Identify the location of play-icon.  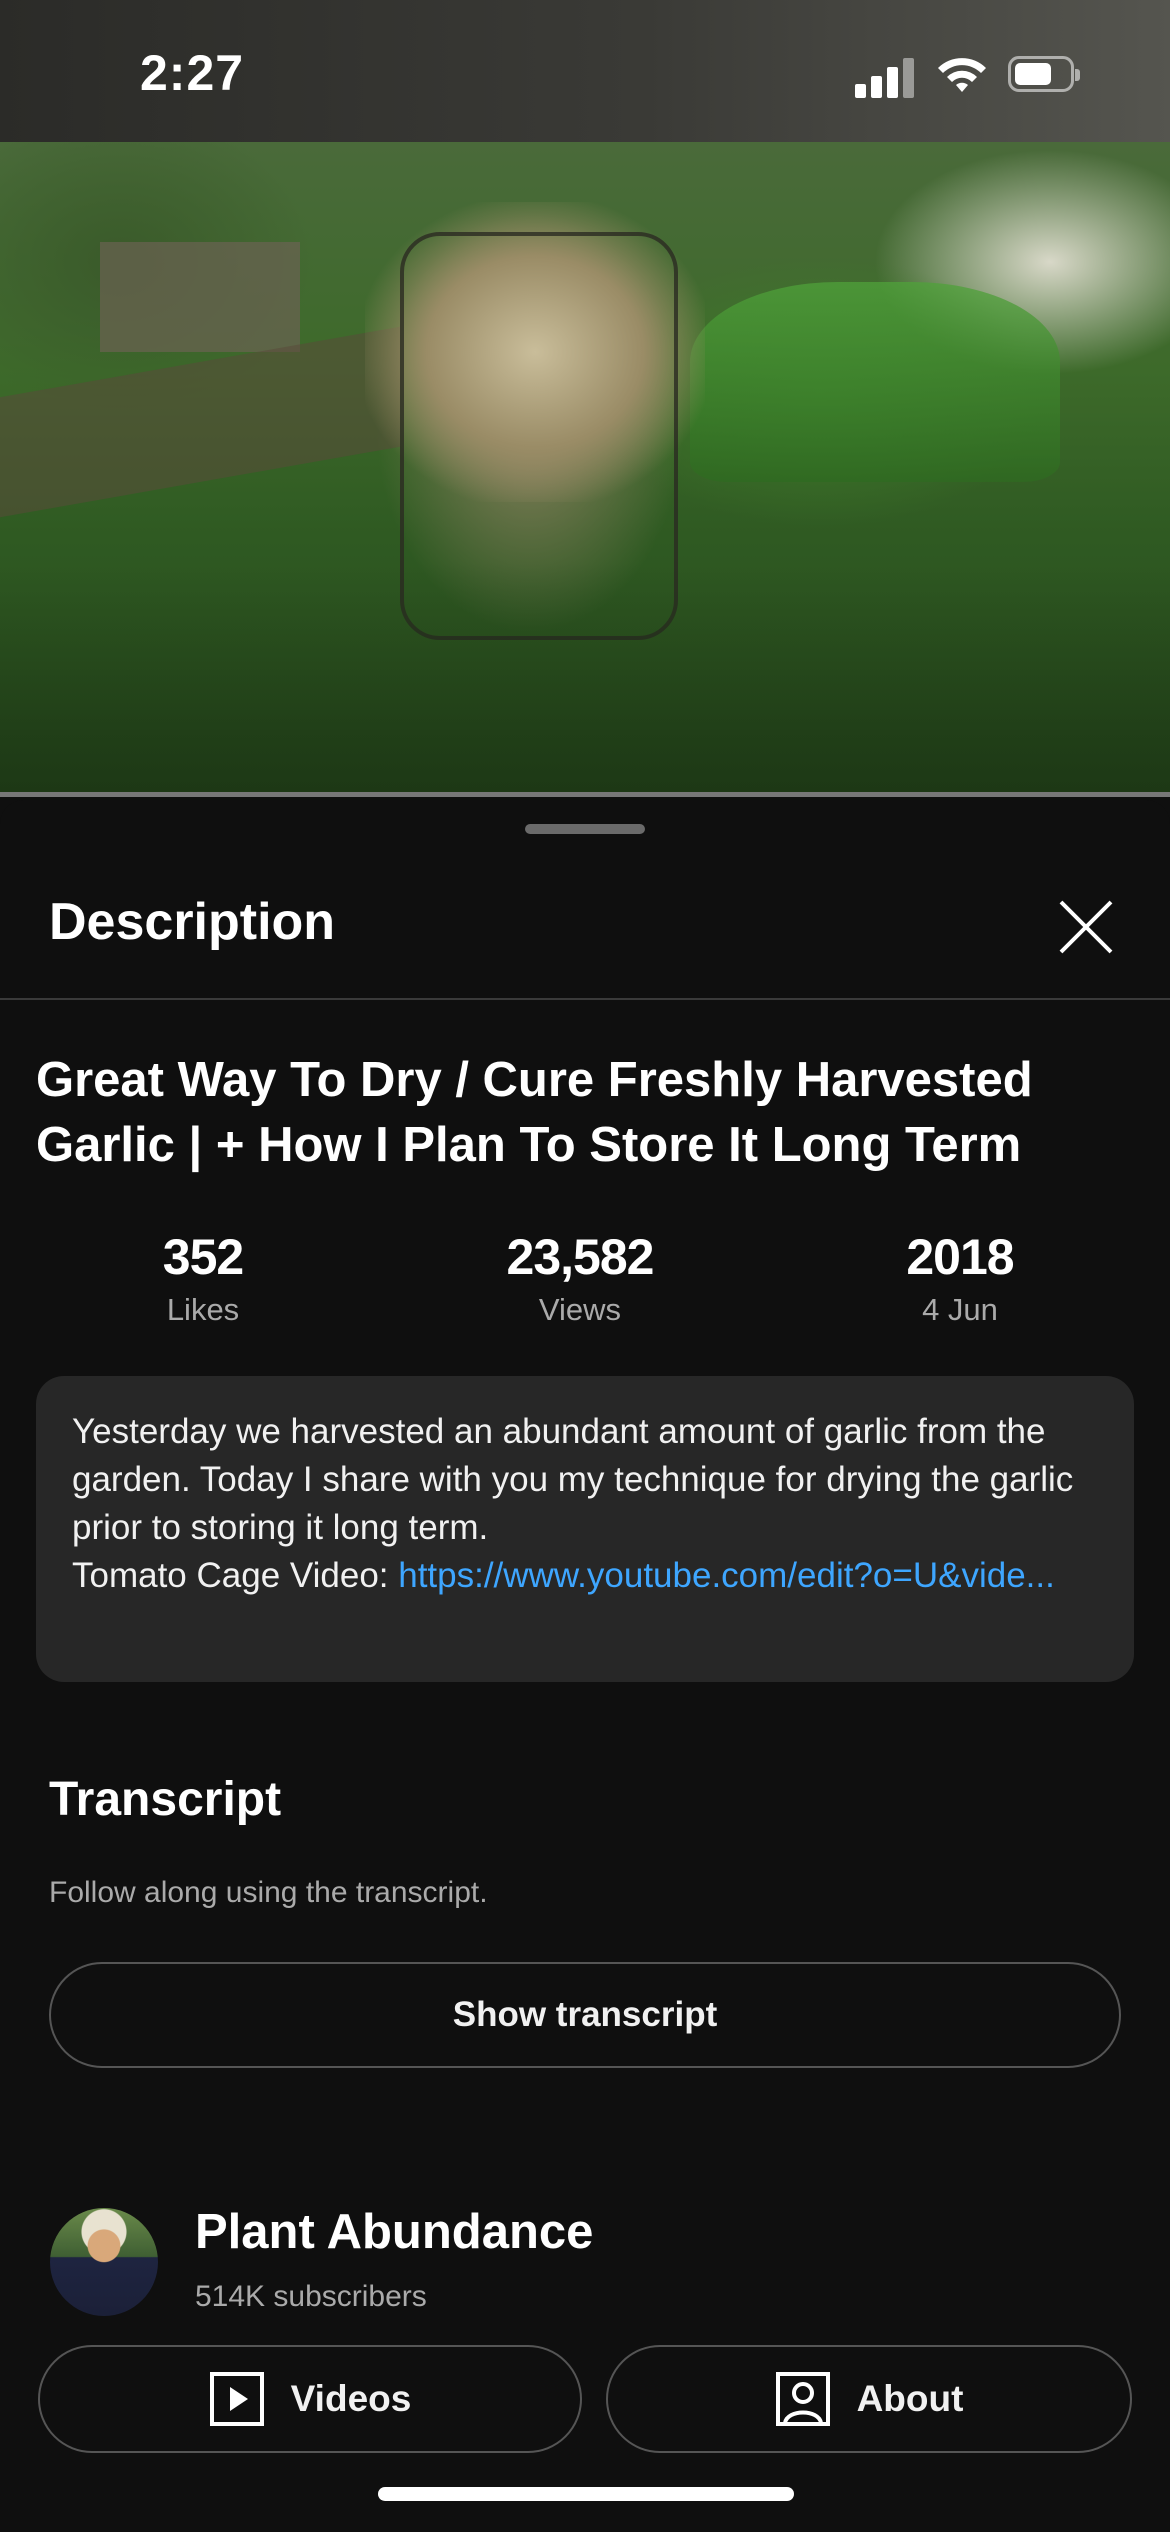
(237, 2399).